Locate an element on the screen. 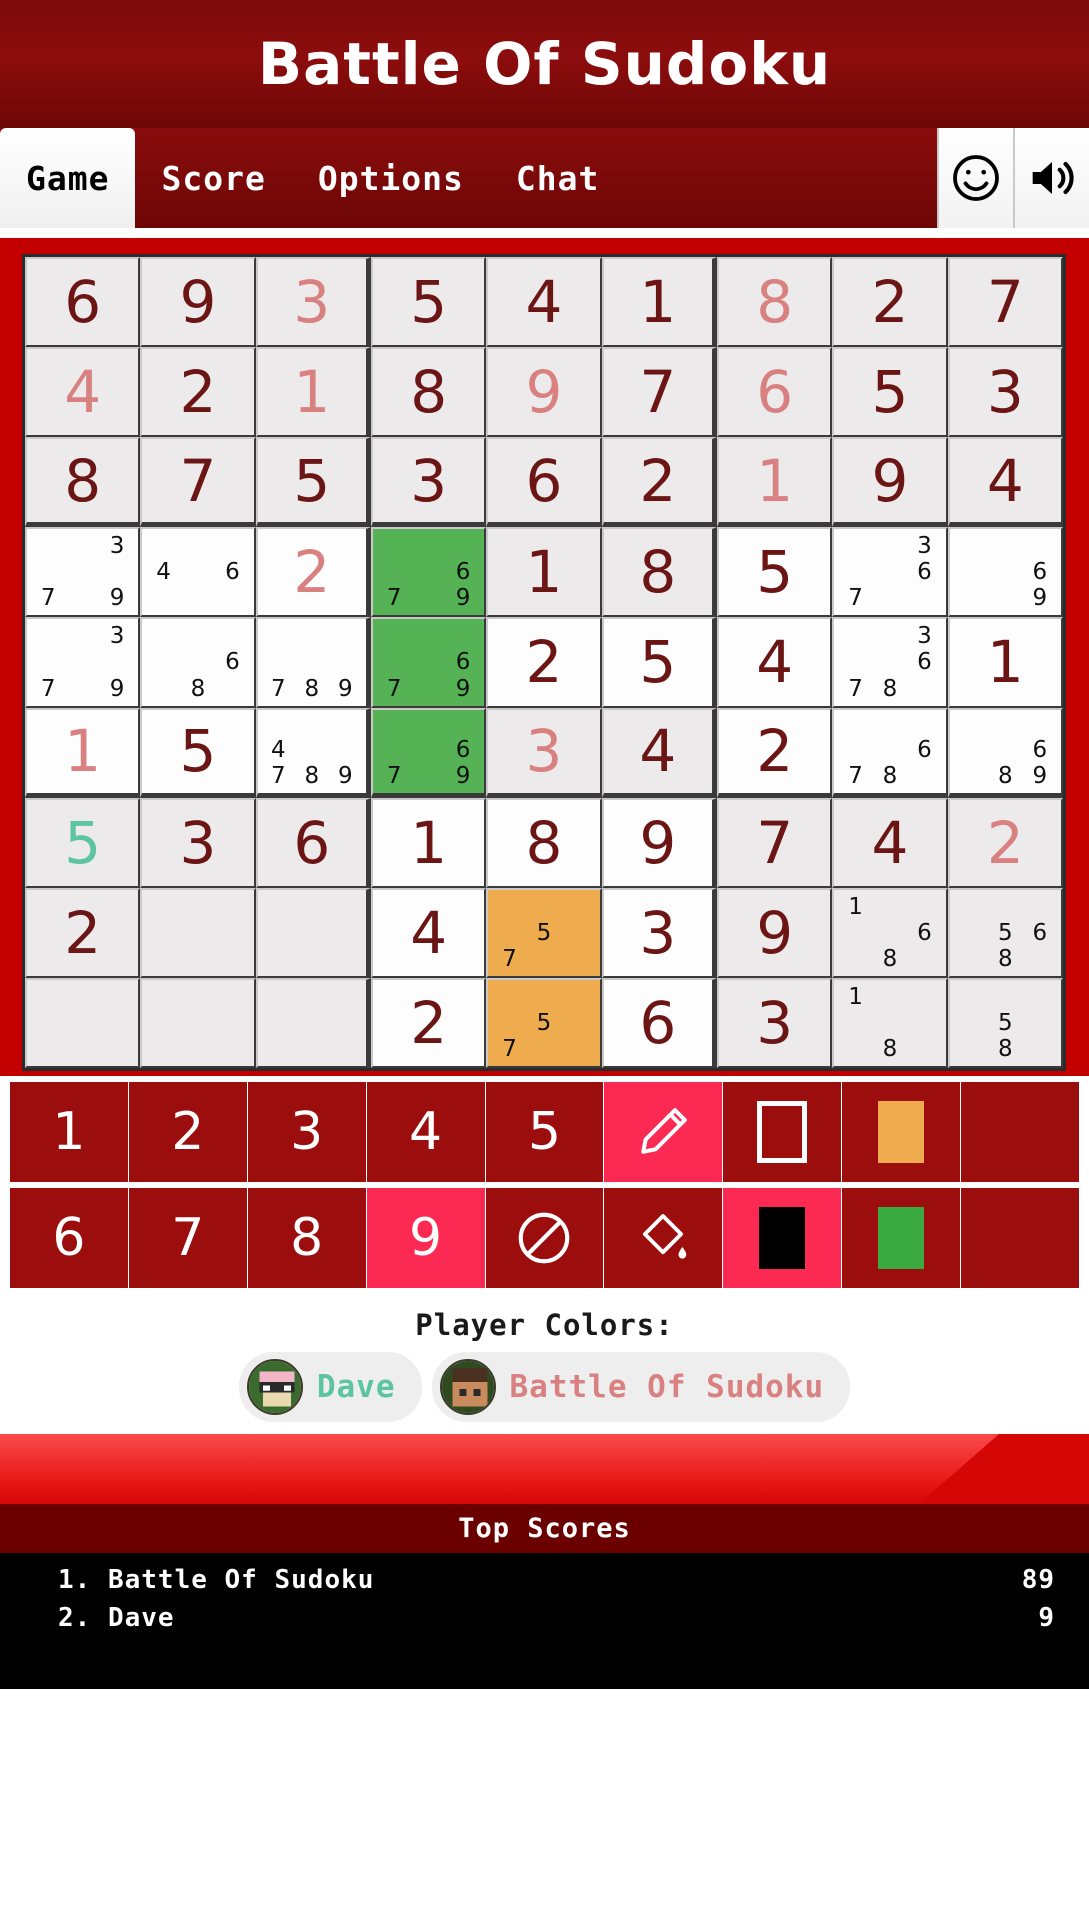  cell-r1-c3: 3 is located at coordinates (313, 302).